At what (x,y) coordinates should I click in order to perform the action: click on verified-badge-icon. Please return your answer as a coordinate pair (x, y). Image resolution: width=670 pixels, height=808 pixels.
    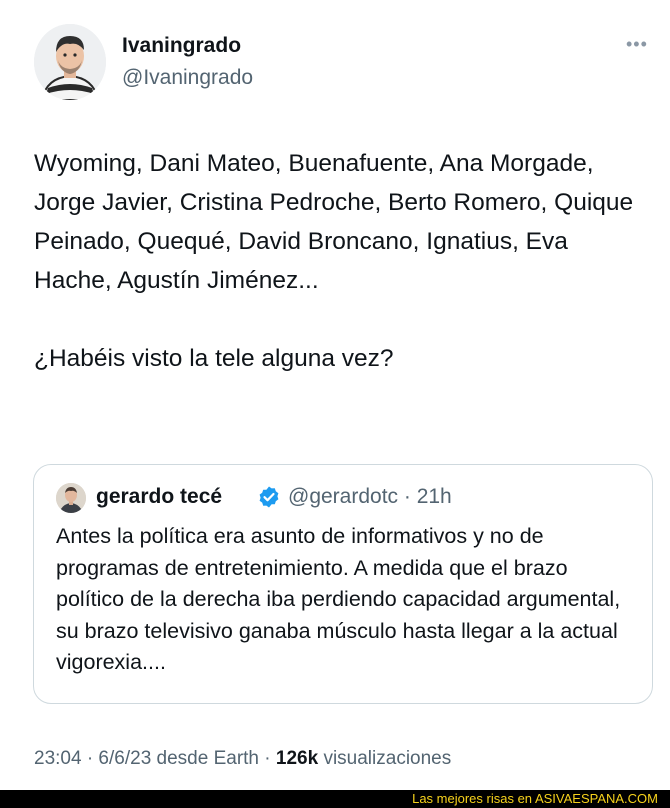
    Looking at the image, I should click on (269, 497).